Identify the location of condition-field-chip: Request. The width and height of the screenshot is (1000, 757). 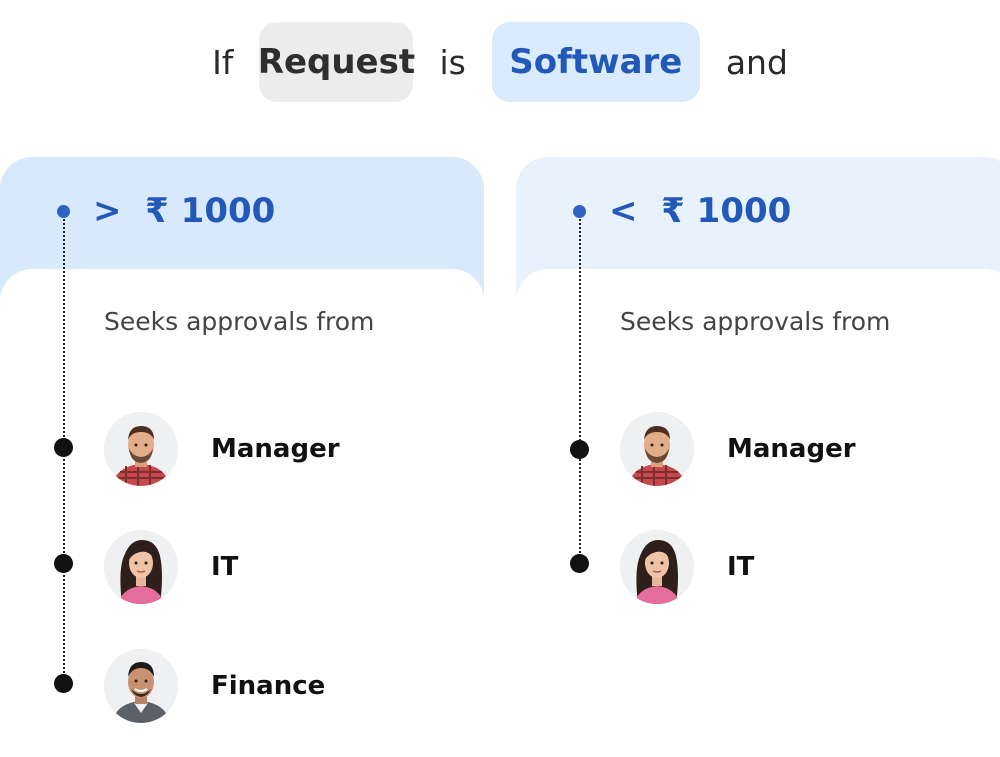
(336, 62).